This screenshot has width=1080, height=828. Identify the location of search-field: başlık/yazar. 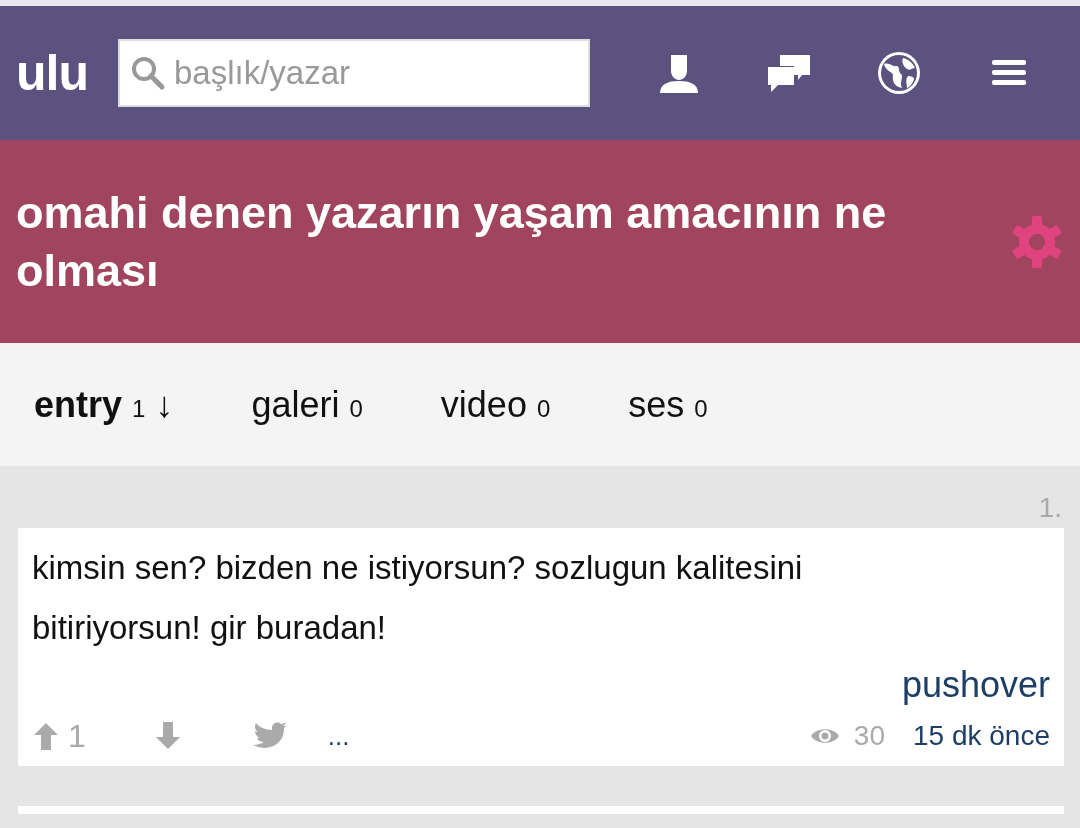
(354, 73).